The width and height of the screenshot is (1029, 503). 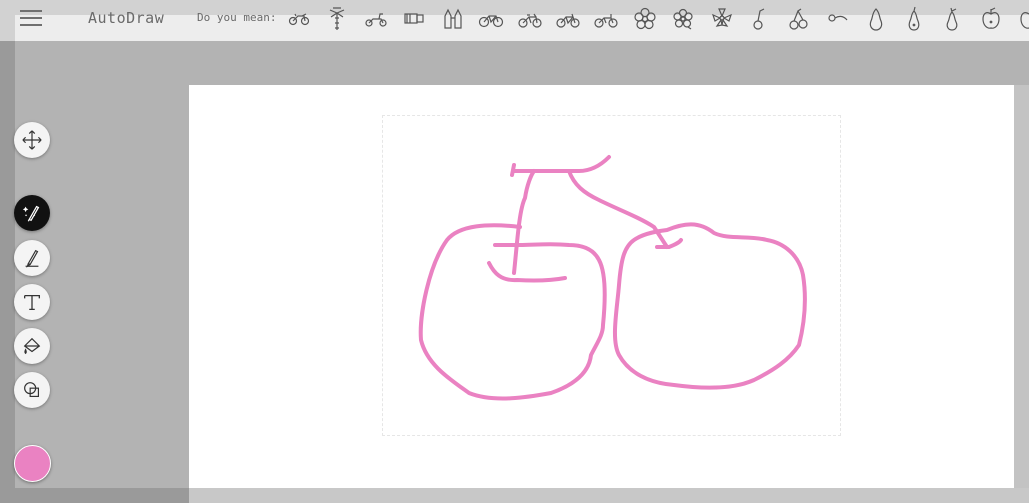 I want to click on pen-icon, so click(x=32, y=258).